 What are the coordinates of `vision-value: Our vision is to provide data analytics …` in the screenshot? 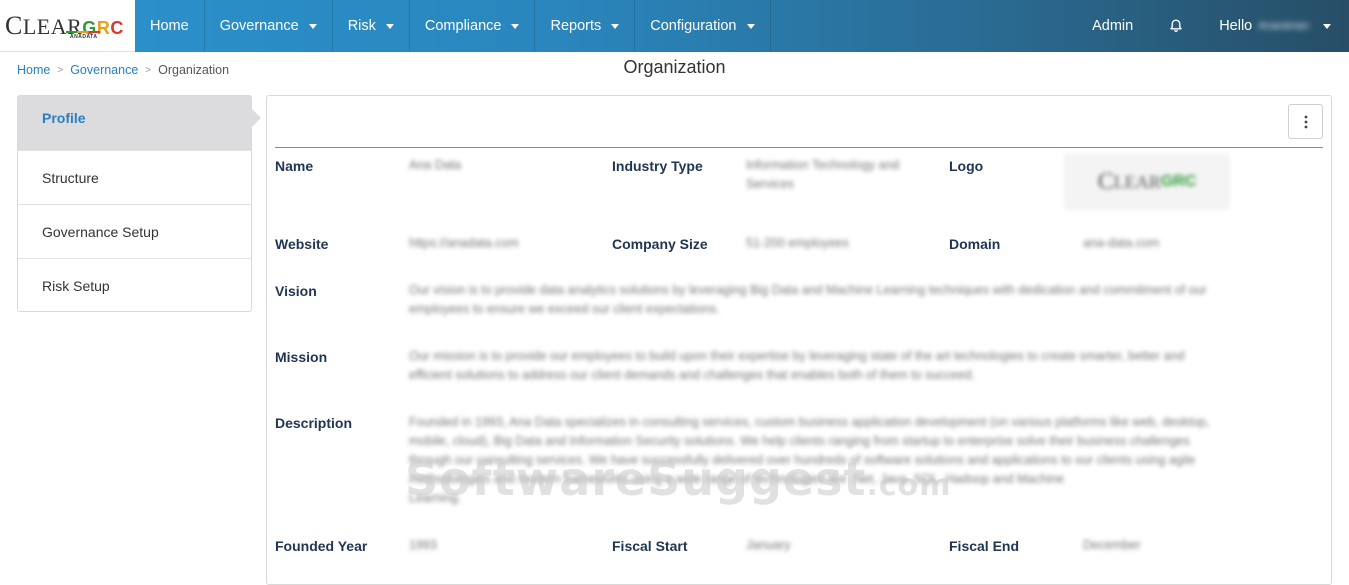 It's located at (864, 300).